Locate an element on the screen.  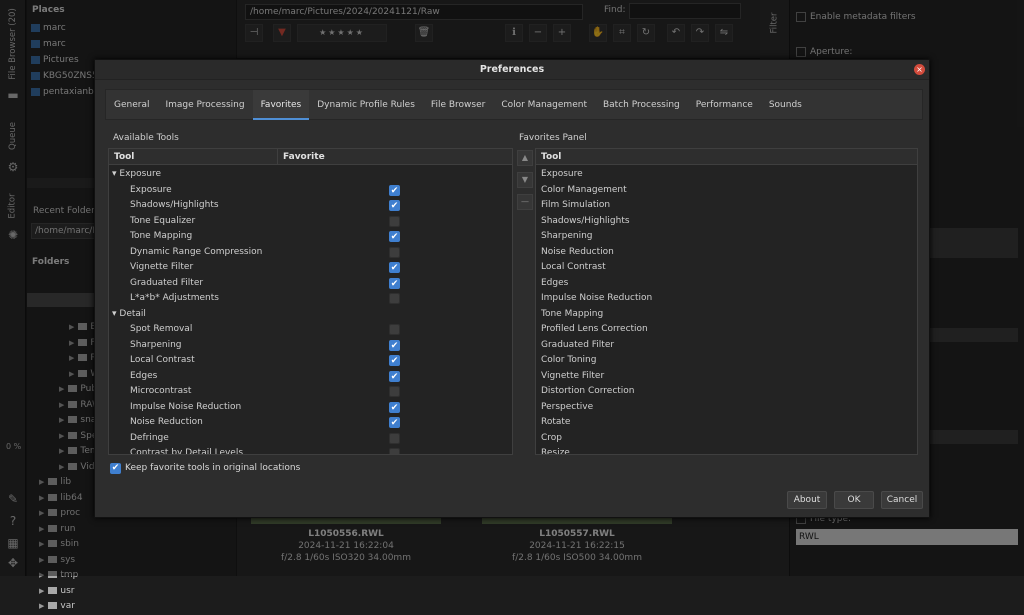
tree-item: ▶ var is located at coordinates (137, 607).